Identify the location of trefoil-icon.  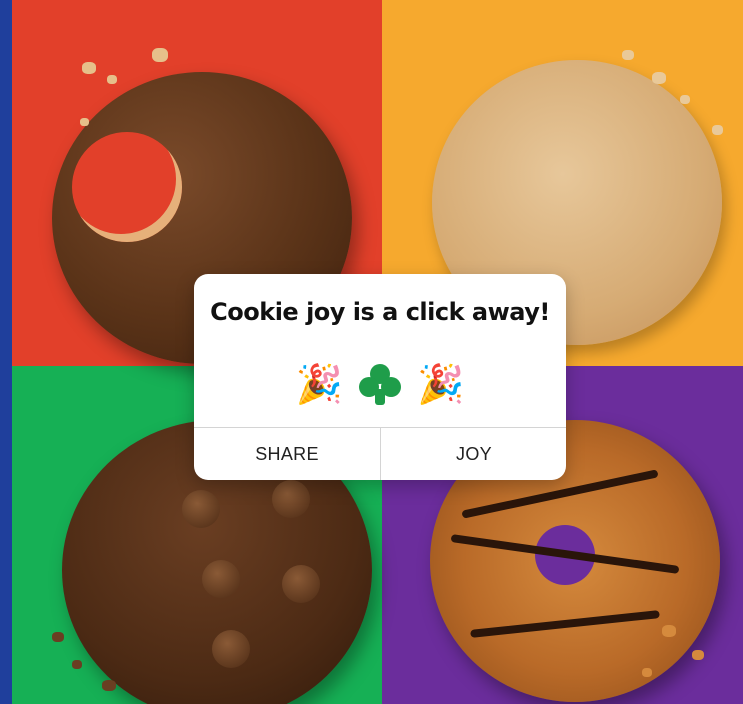
(380, 384).